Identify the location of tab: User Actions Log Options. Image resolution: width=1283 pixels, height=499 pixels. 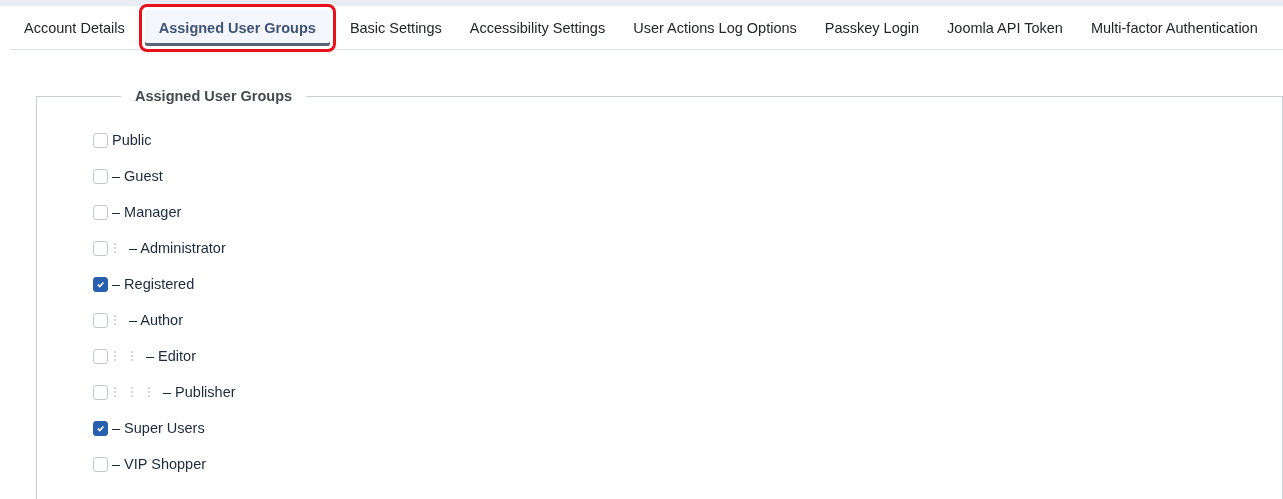
(715, 27).